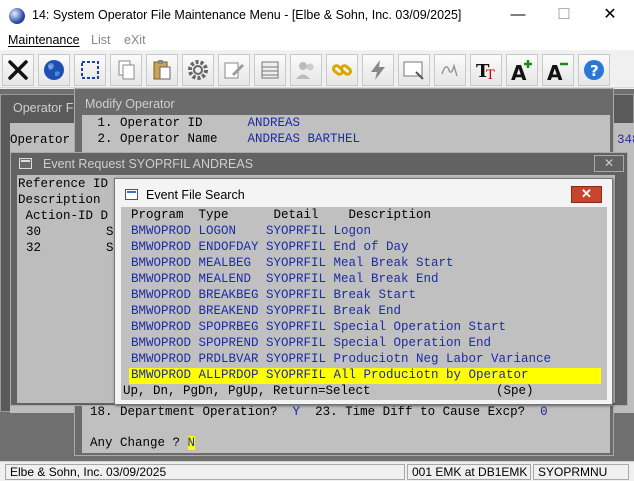  Describe the element at coordinates (44, 40) in the screenshot. I see `menu-maintenance: Maintenance` at that location.